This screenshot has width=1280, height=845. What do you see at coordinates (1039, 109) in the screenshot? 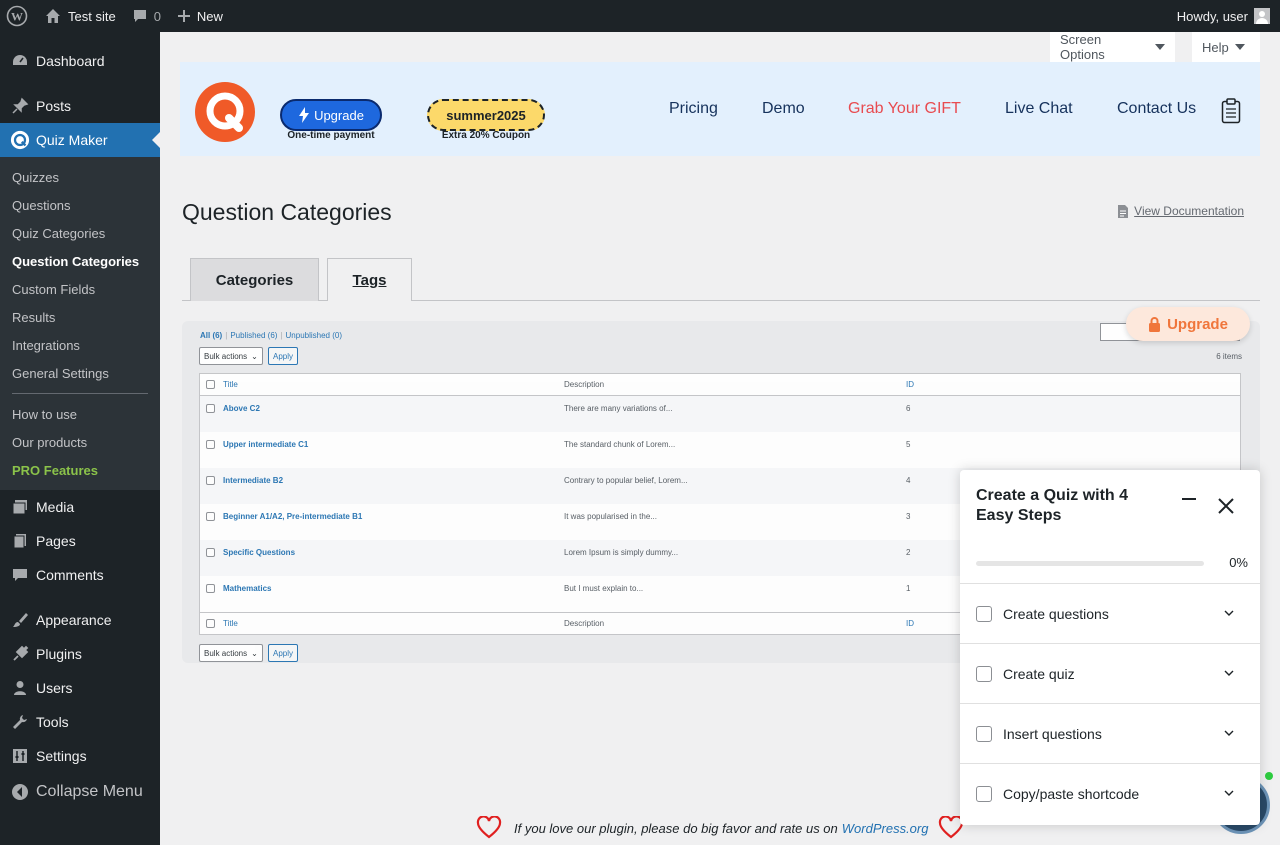
I see `nav-live-chat: Live Chat` at bounding box center [1039, 109].